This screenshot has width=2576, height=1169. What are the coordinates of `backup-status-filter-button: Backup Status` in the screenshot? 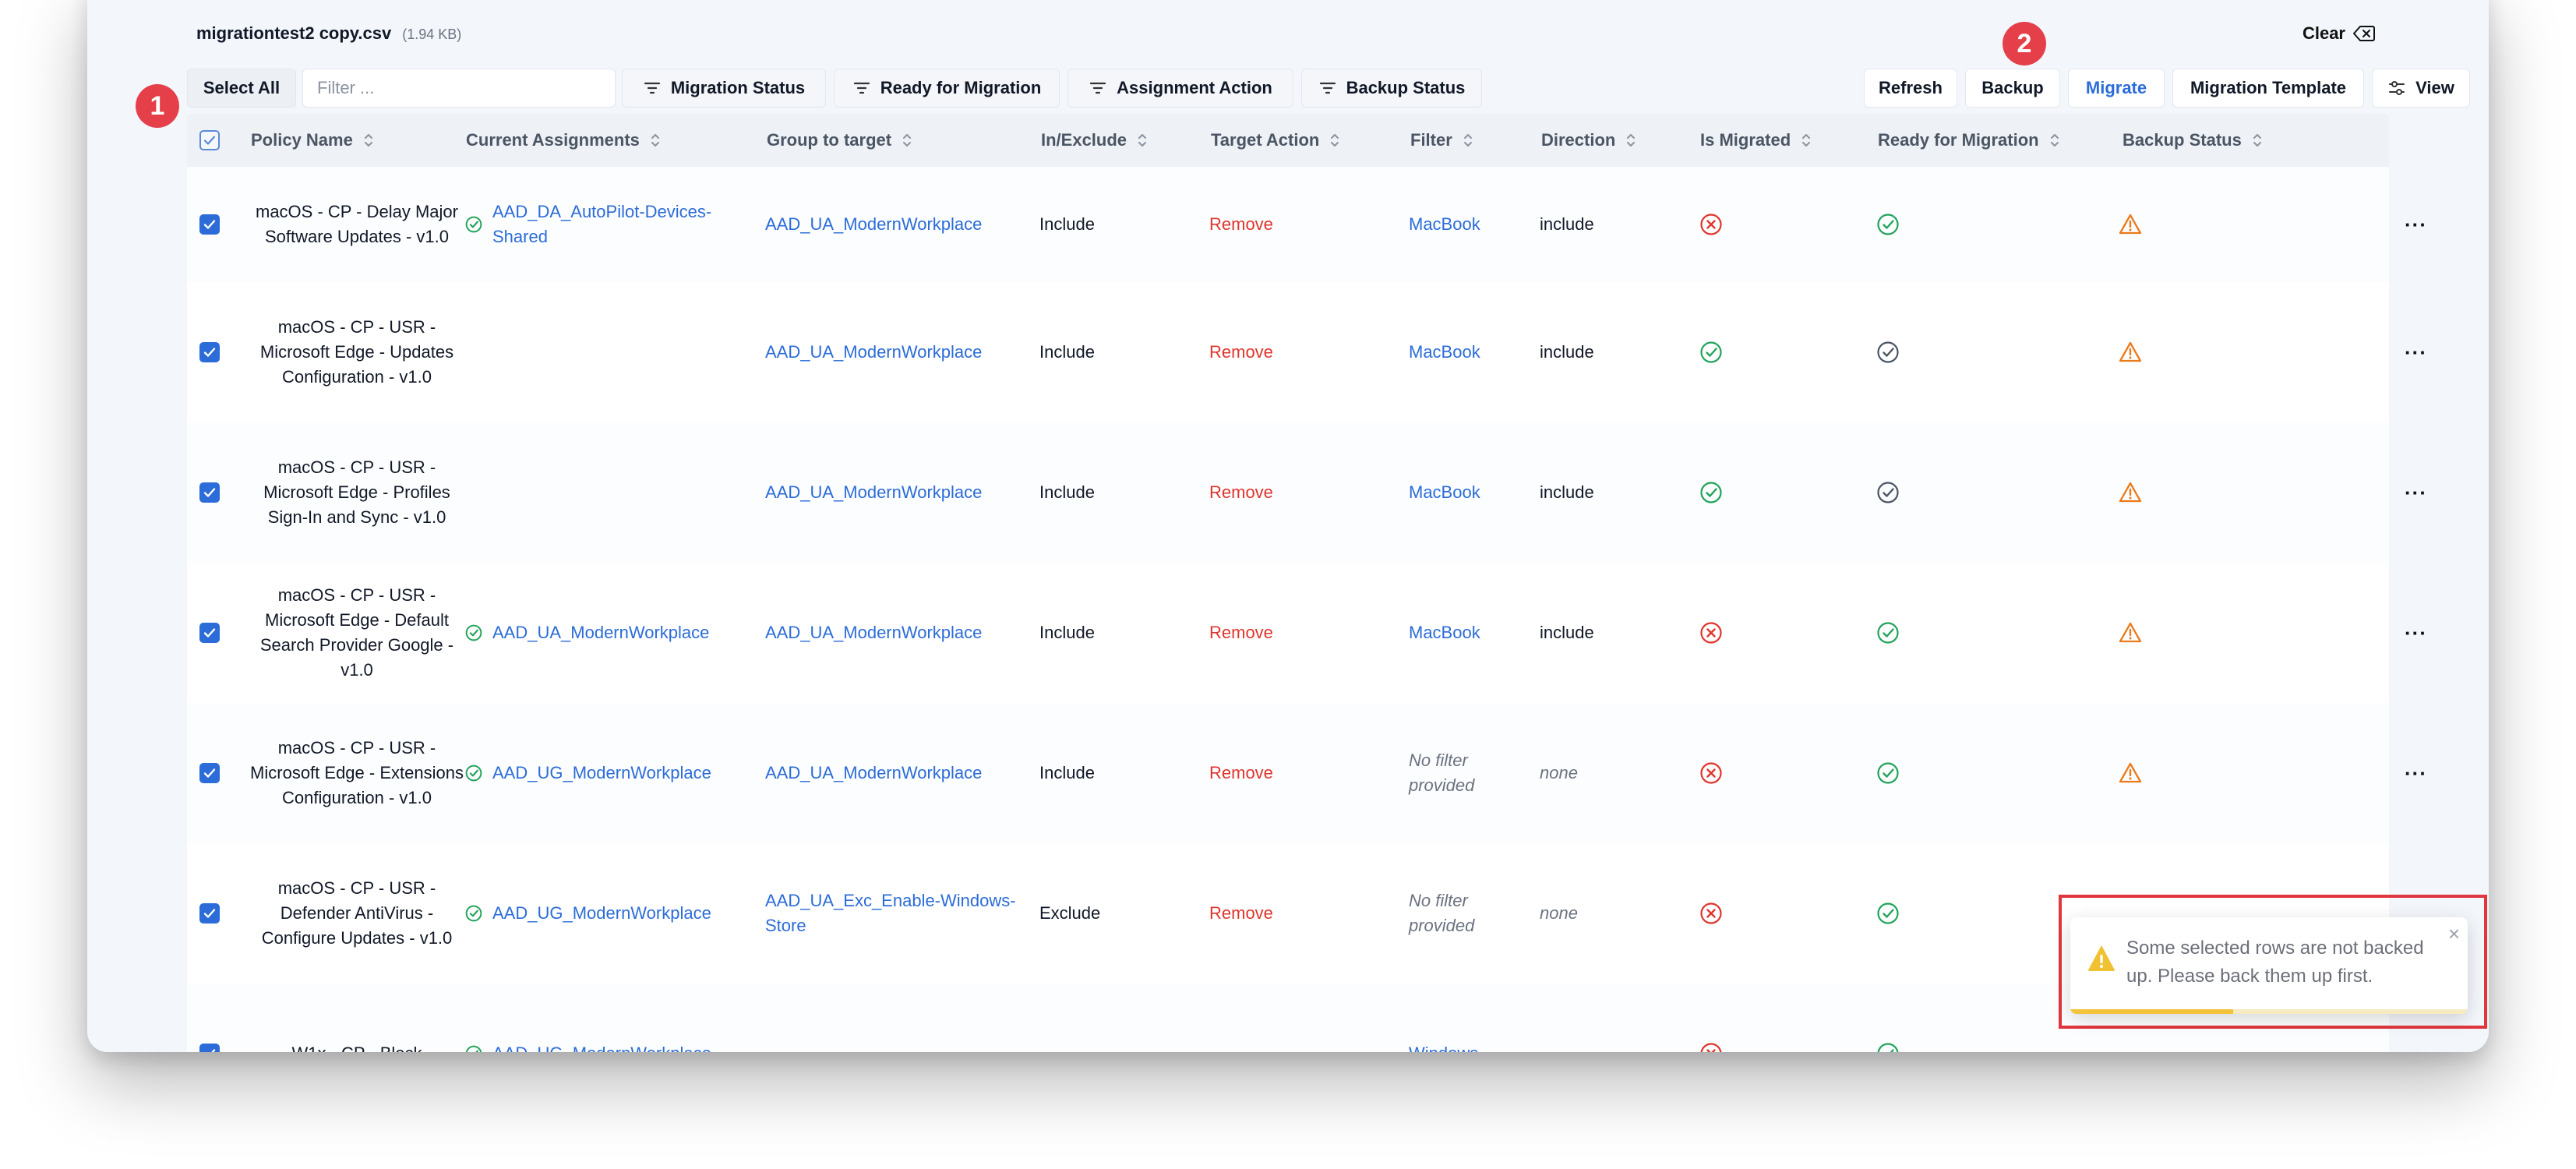 It's located at (1391, 88).